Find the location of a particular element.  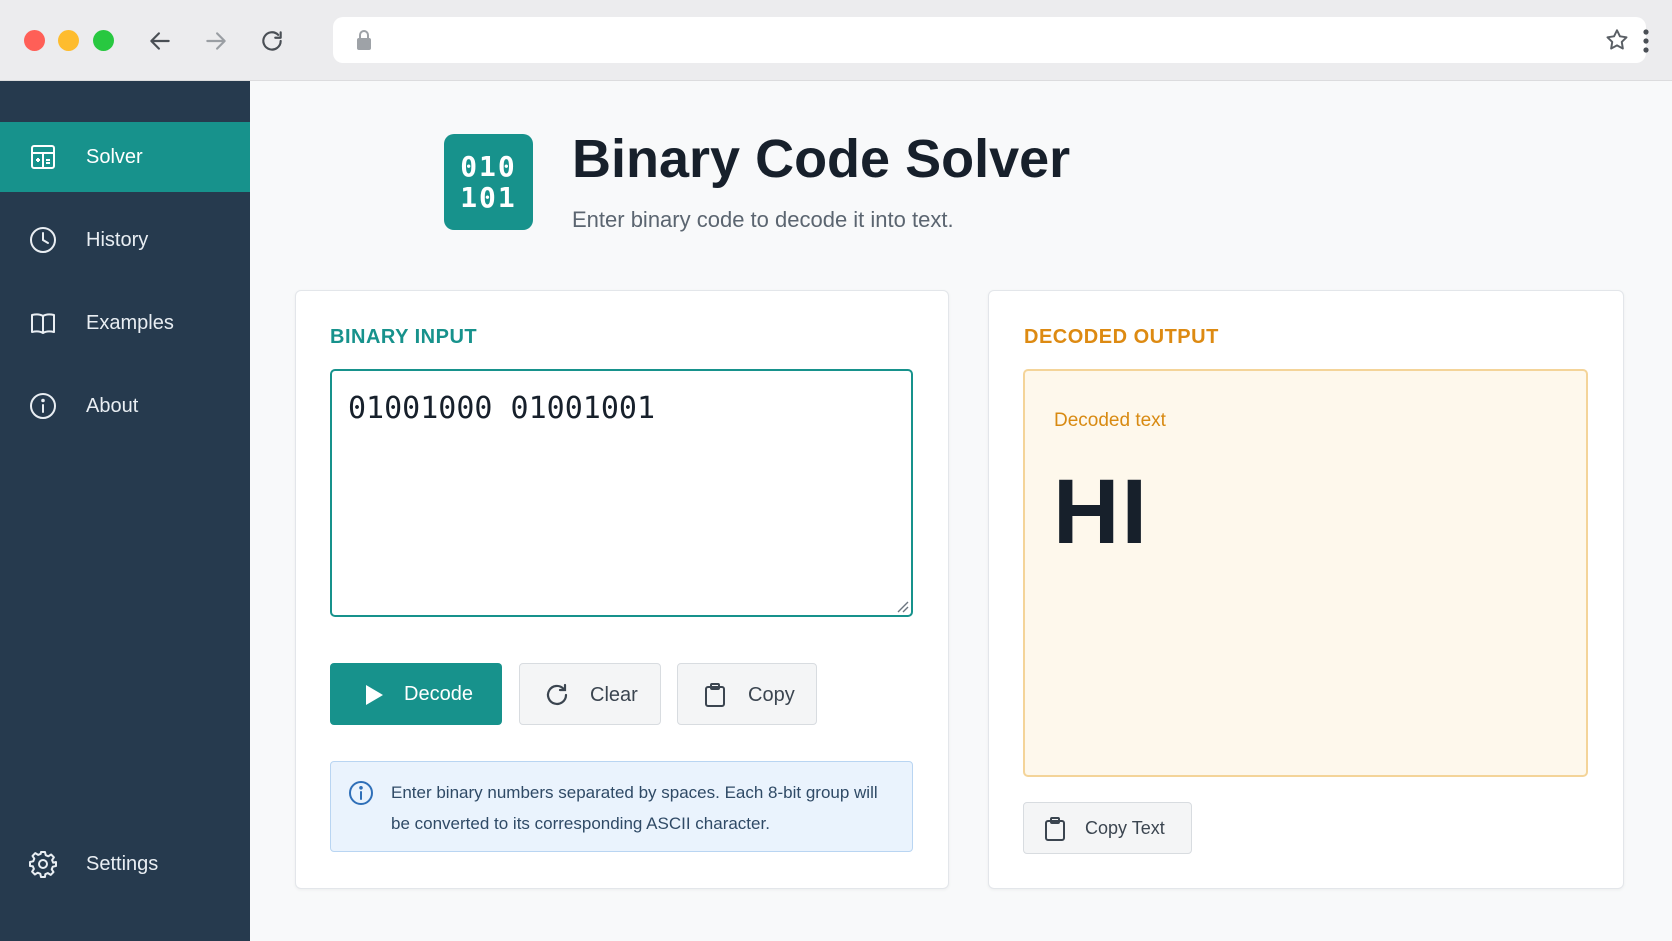

refresh-icon is located at coordinates (557, 694).